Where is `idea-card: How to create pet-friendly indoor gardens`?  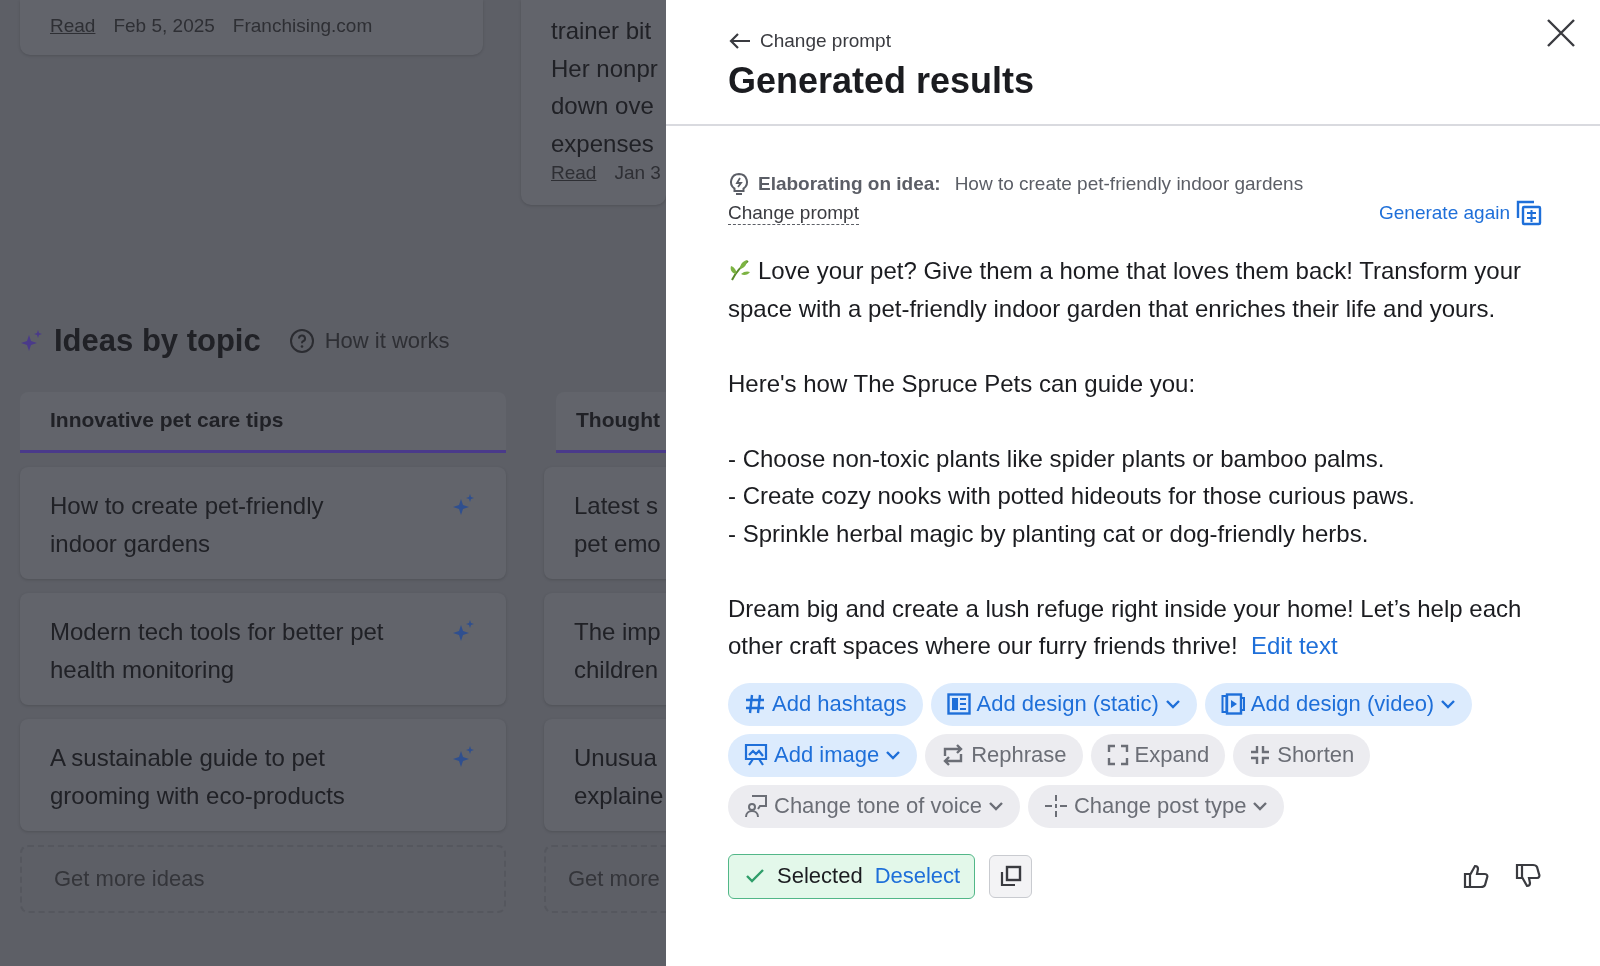
idea-card: How to create pet-friendly indoor gardens is located at coordinates (263, 523).